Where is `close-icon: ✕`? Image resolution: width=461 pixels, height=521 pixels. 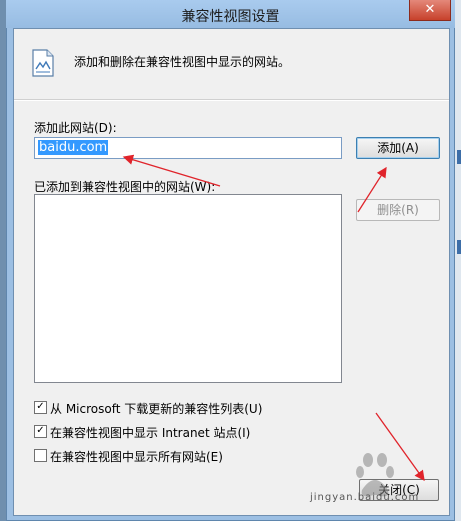
close-icon: ✕ is located at coordinates (430, 9).